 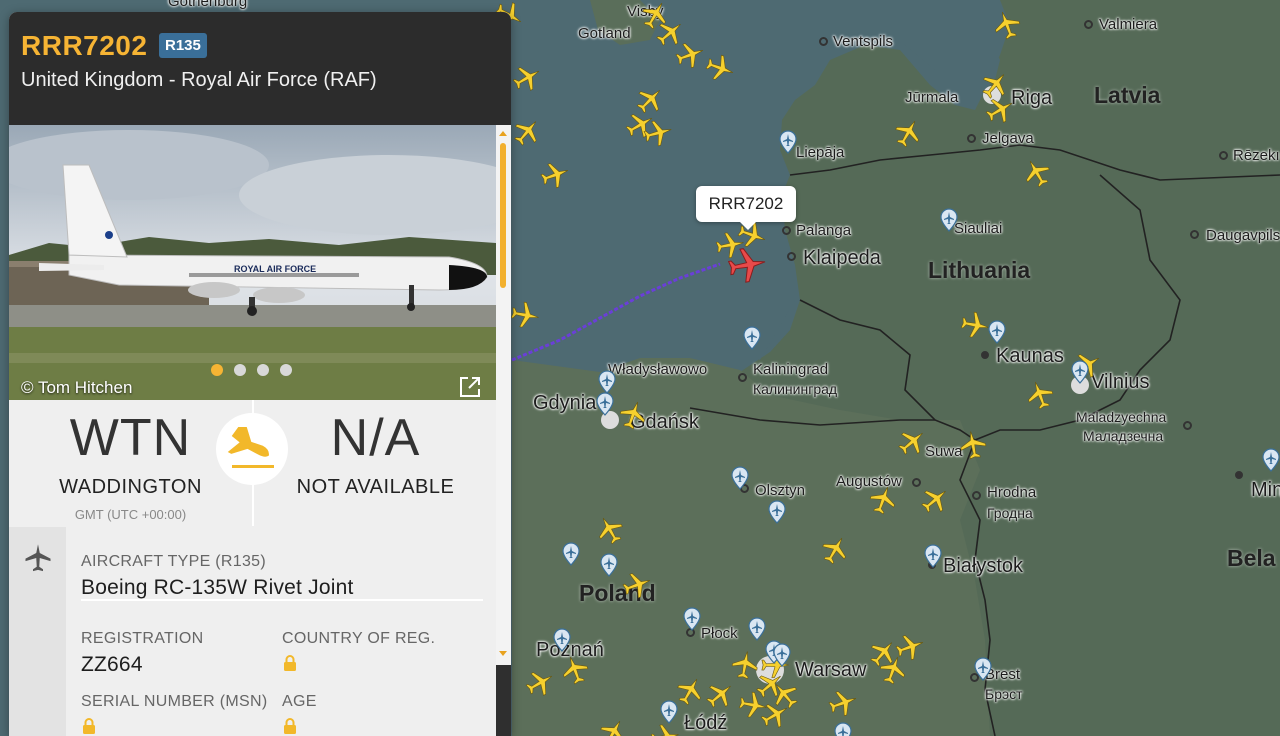 What do you see at coordinates (130, 514) in the screenshot?
I see `origin-timezone: GMT (UTC +00:00)` at bounding box center [130, 514].